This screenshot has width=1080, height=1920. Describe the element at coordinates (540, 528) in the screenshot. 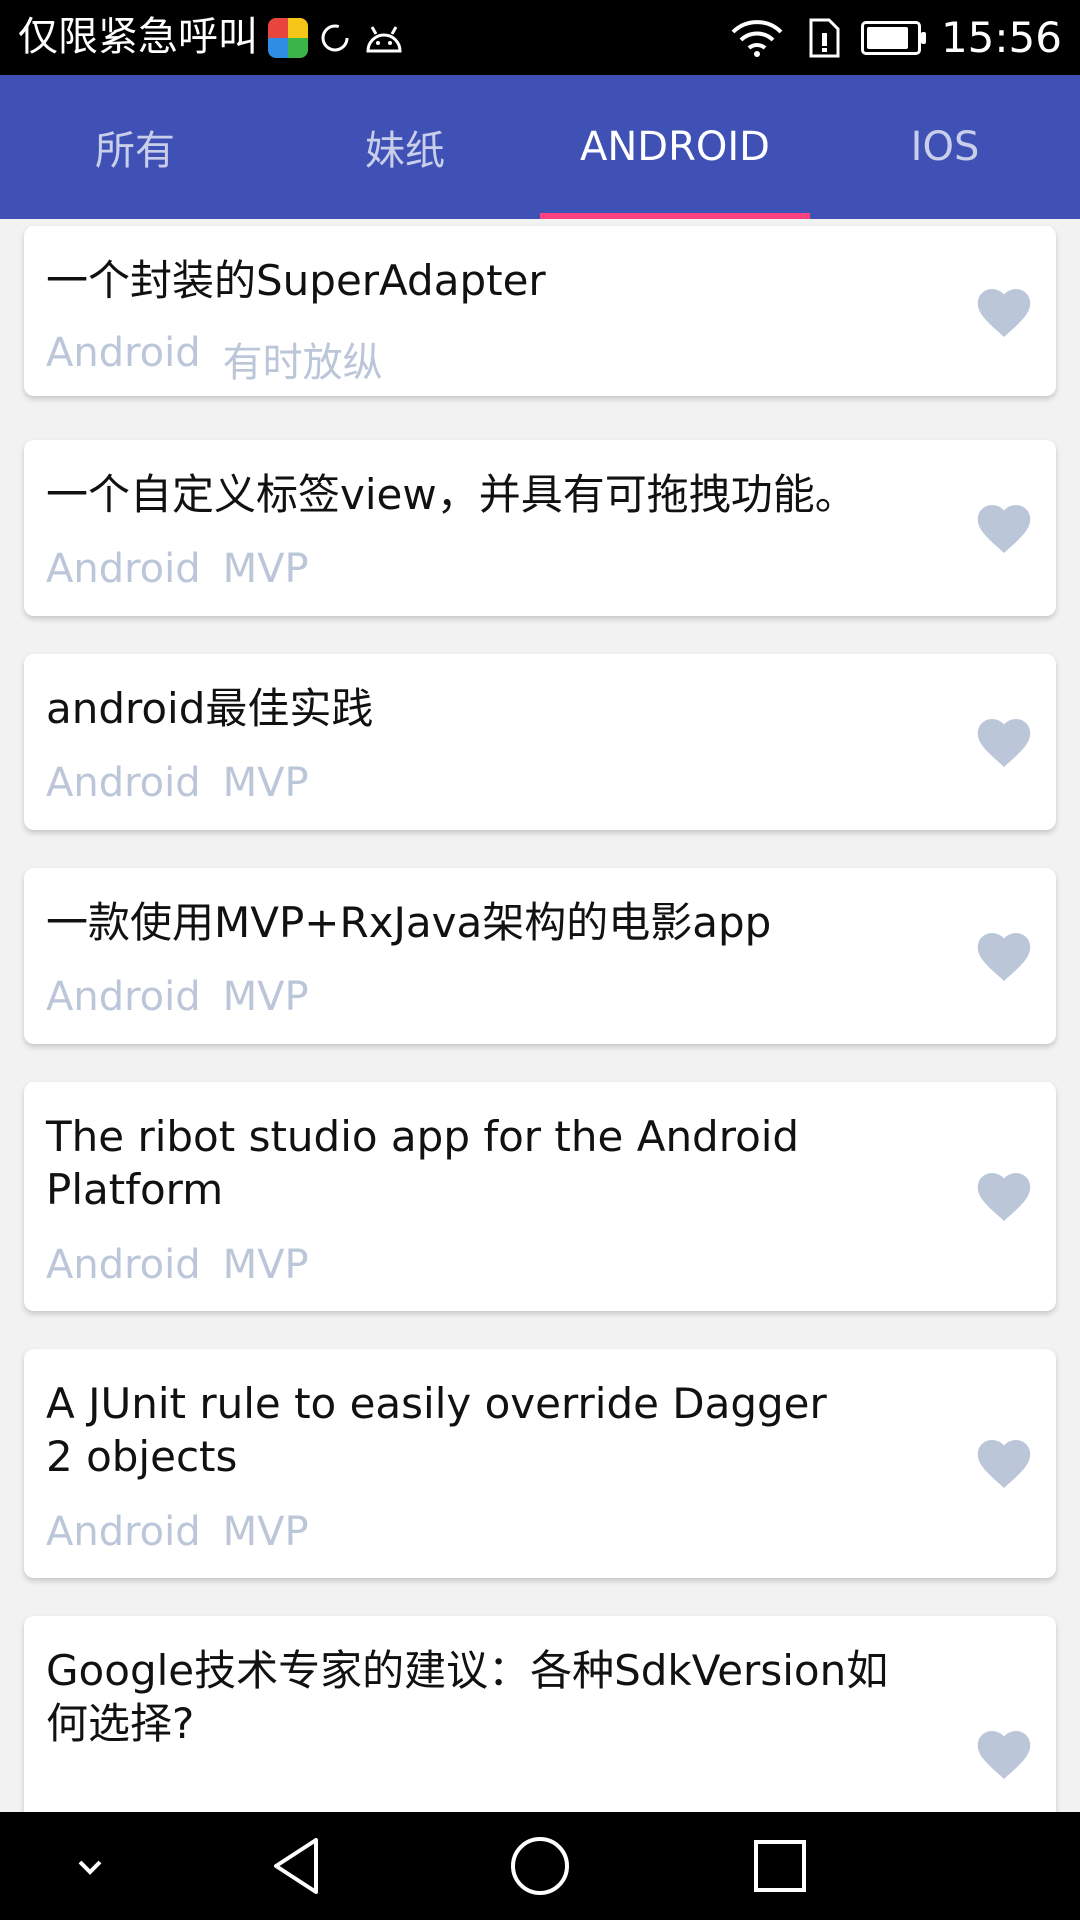

I see `list-item: 一个自定义标签view，并具有可拖拽功能。 Android MVP` at that location.